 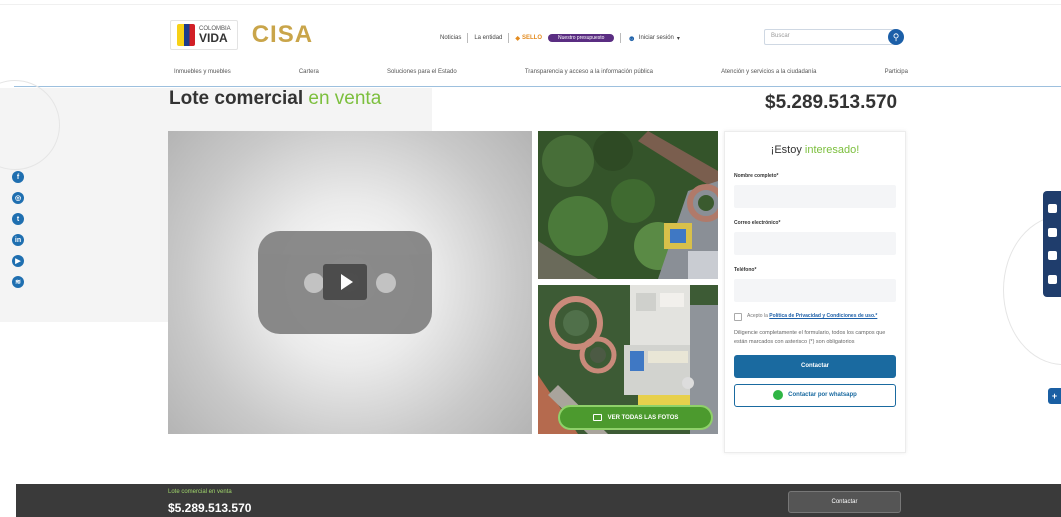 I want to click on aerial-photo-image, so click(x=628, y=205).